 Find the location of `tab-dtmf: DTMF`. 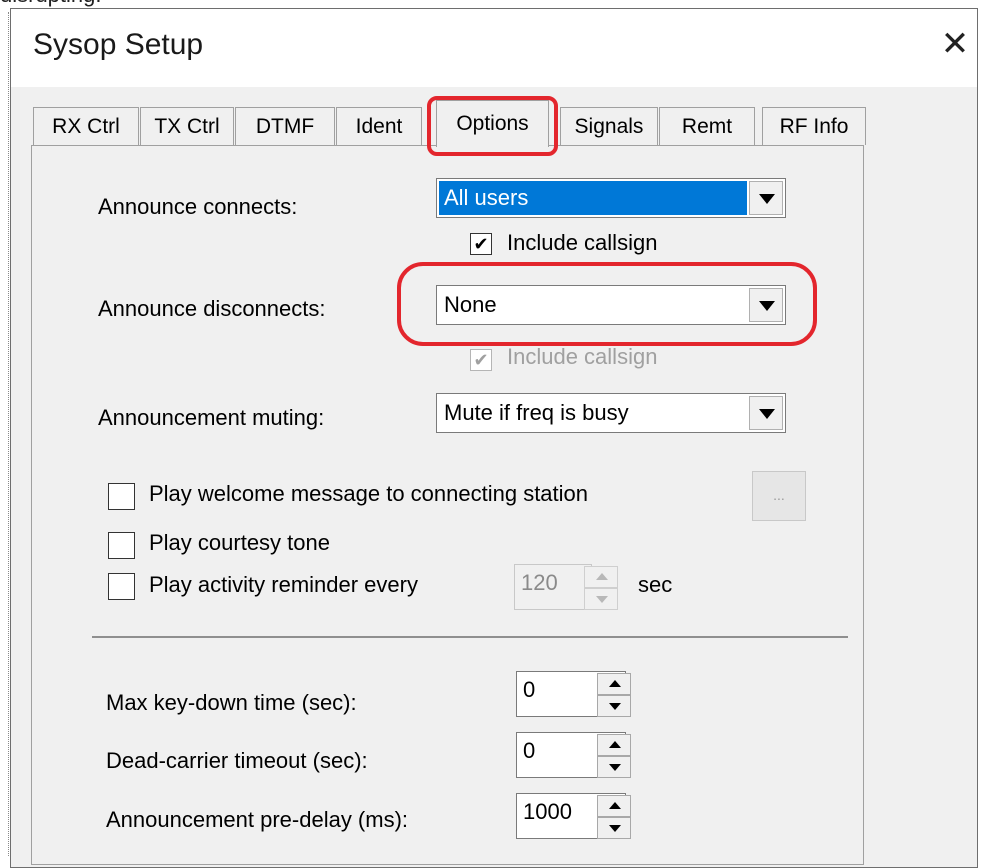

tab-dtmf: DTMF is located at coordinates (285, 126).